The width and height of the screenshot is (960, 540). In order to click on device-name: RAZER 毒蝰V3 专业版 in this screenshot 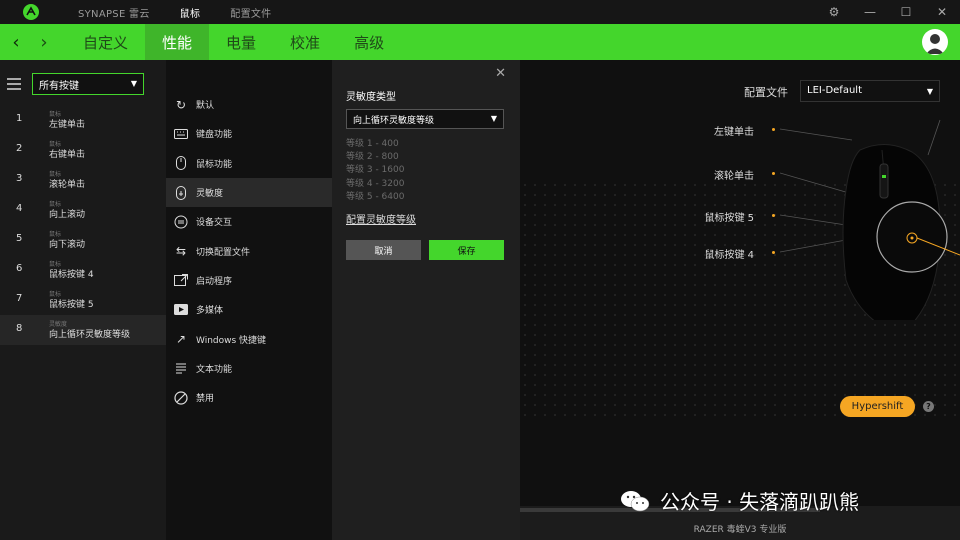, I will do `click(740, 530)`.